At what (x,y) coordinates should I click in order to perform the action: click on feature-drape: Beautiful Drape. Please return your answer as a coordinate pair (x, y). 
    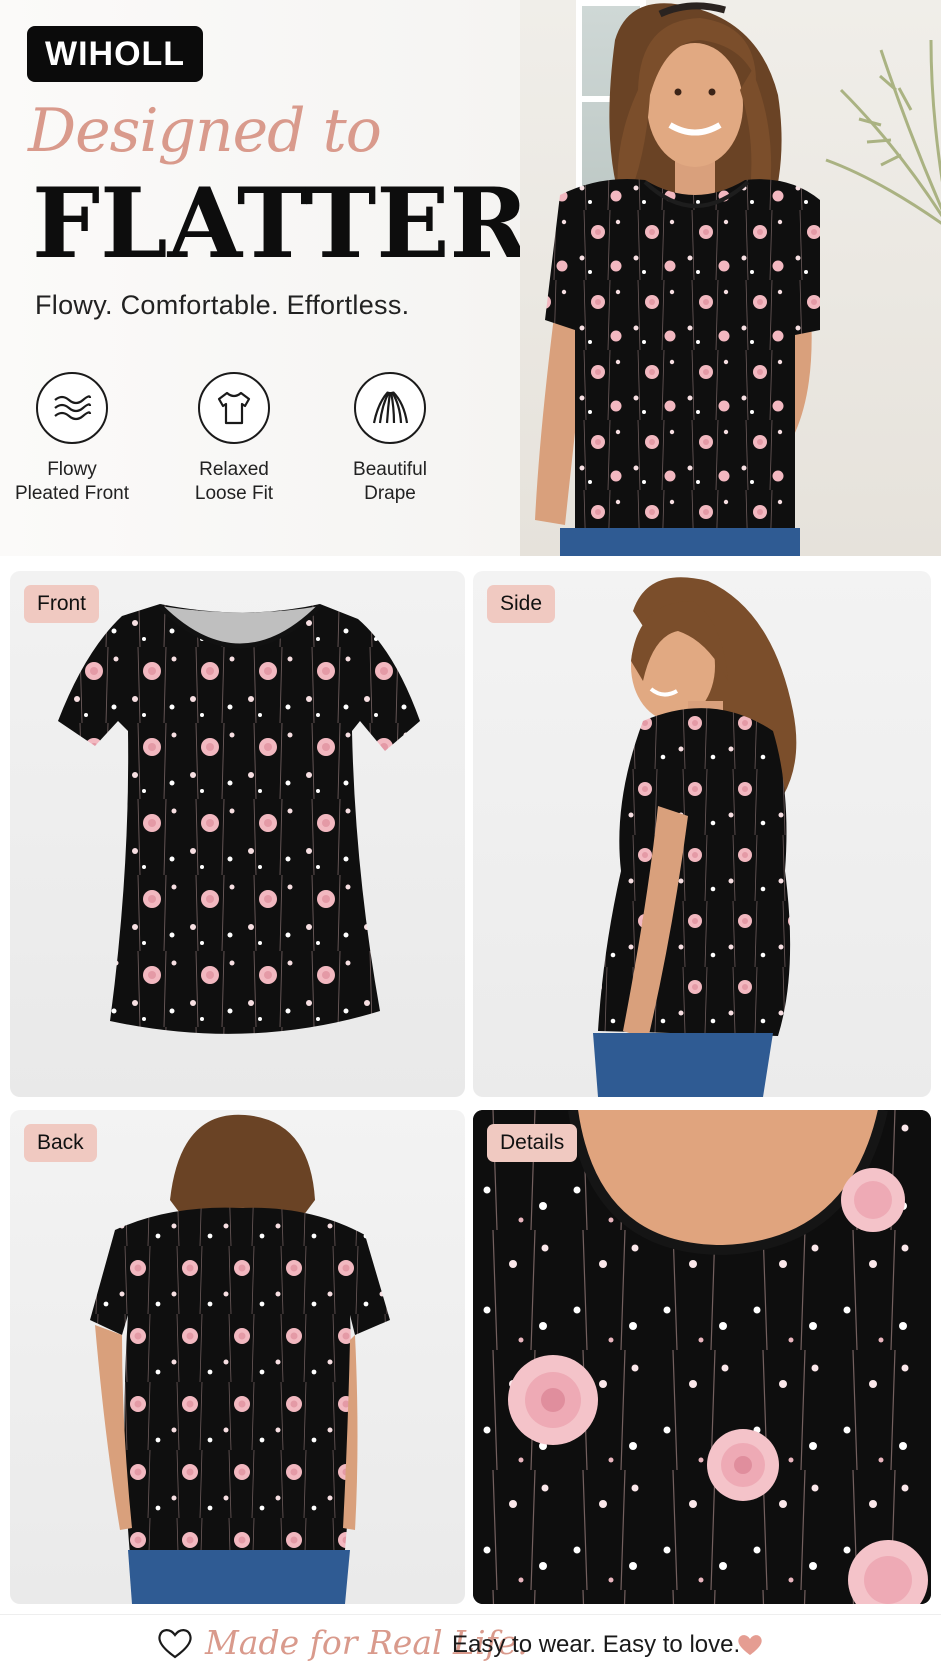
    Looking at the image, I should click on (390, 439).